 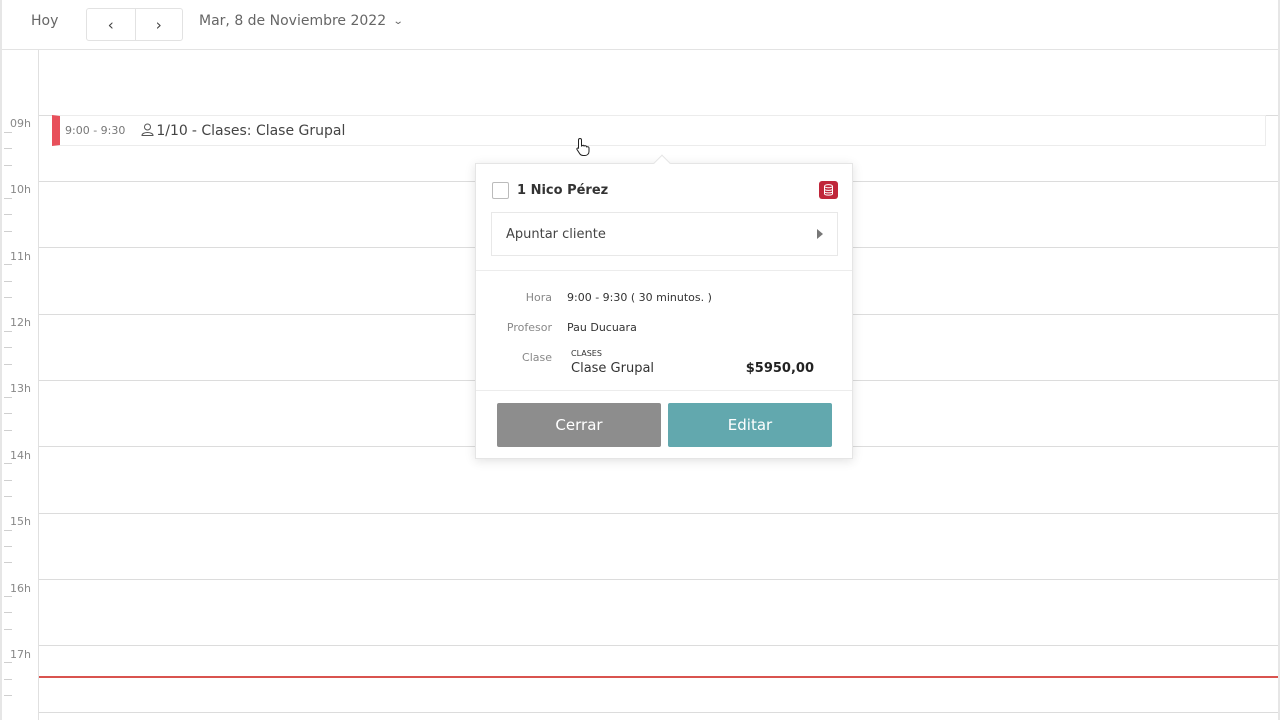 What do you see at coordinates (779, 368) in the screenshot?
I see `clase-price: $5950,00` at bounding box center [779, 368].